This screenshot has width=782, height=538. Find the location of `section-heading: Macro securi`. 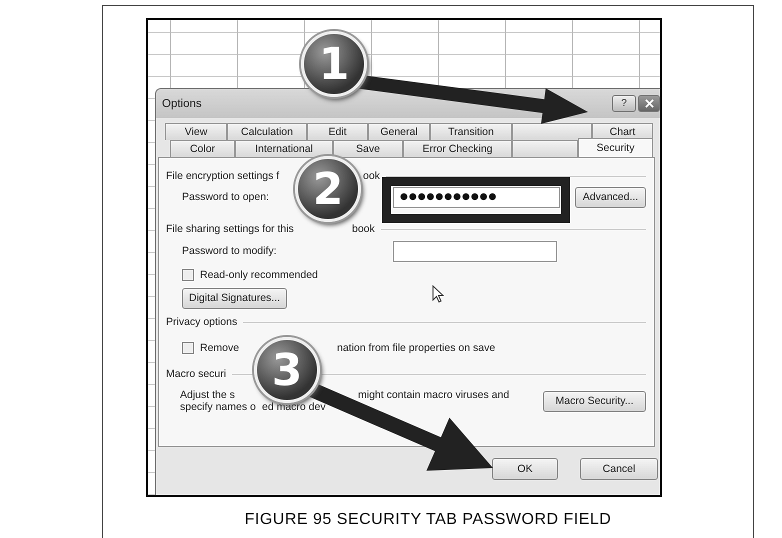

section-heading: Macro securi is located at coordinates (196, 374).